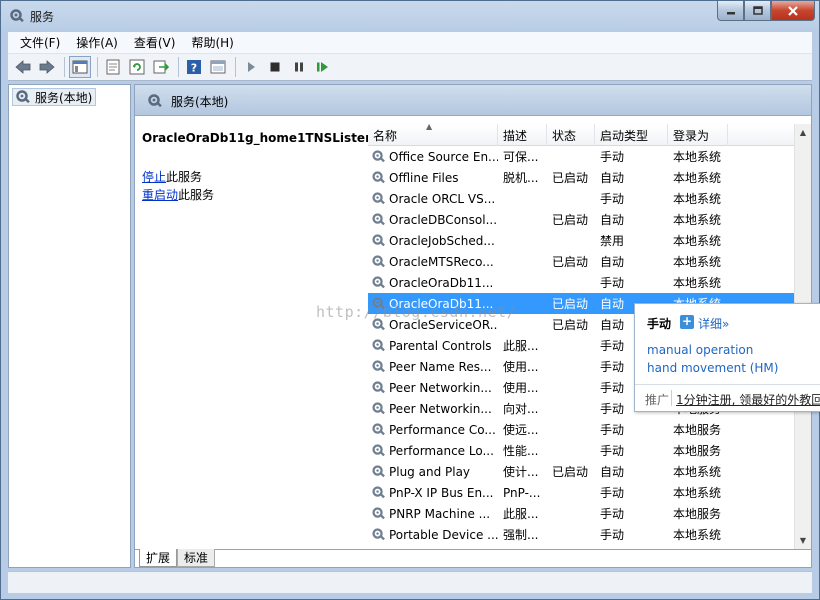 This screenshot has width=820, height=600. What do you see at coordinates (583, 429) in the screenshot?
I see `service-row: Performance Co... 使远... 手动 本地服务` at bounding box center [583, 429].